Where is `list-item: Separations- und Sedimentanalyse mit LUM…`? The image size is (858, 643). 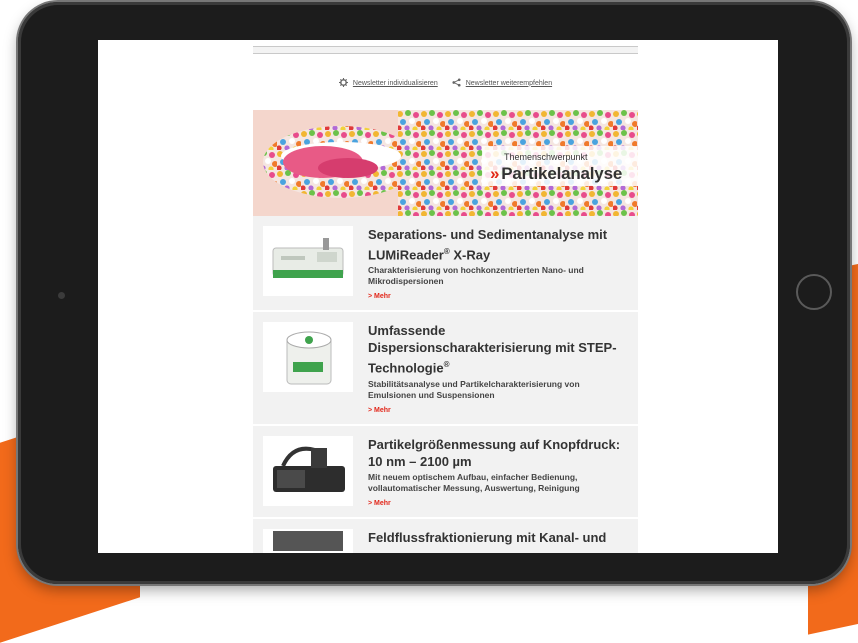 list-item: Separations- und Sedimentanalyse mit LUM… is located at coordinates (445, 264).